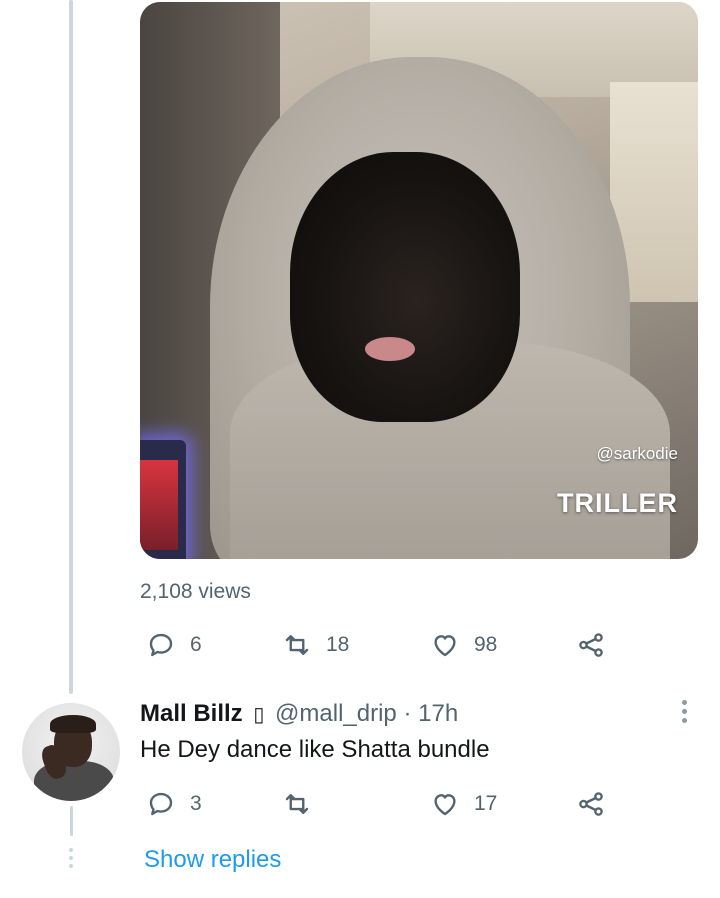 The height and width of the screenshot is (898, 720). Describe the element at coordinates (71, 752) in the screenshot. I see `avatar` at that location.